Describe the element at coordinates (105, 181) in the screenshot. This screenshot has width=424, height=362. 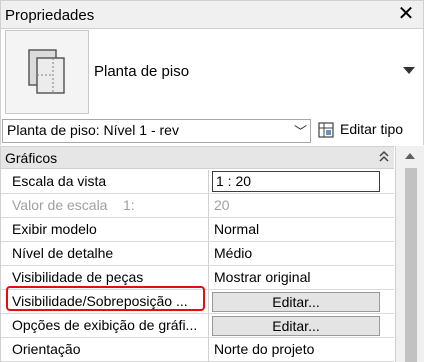
I see `property-name: Escala da vista` at that location.